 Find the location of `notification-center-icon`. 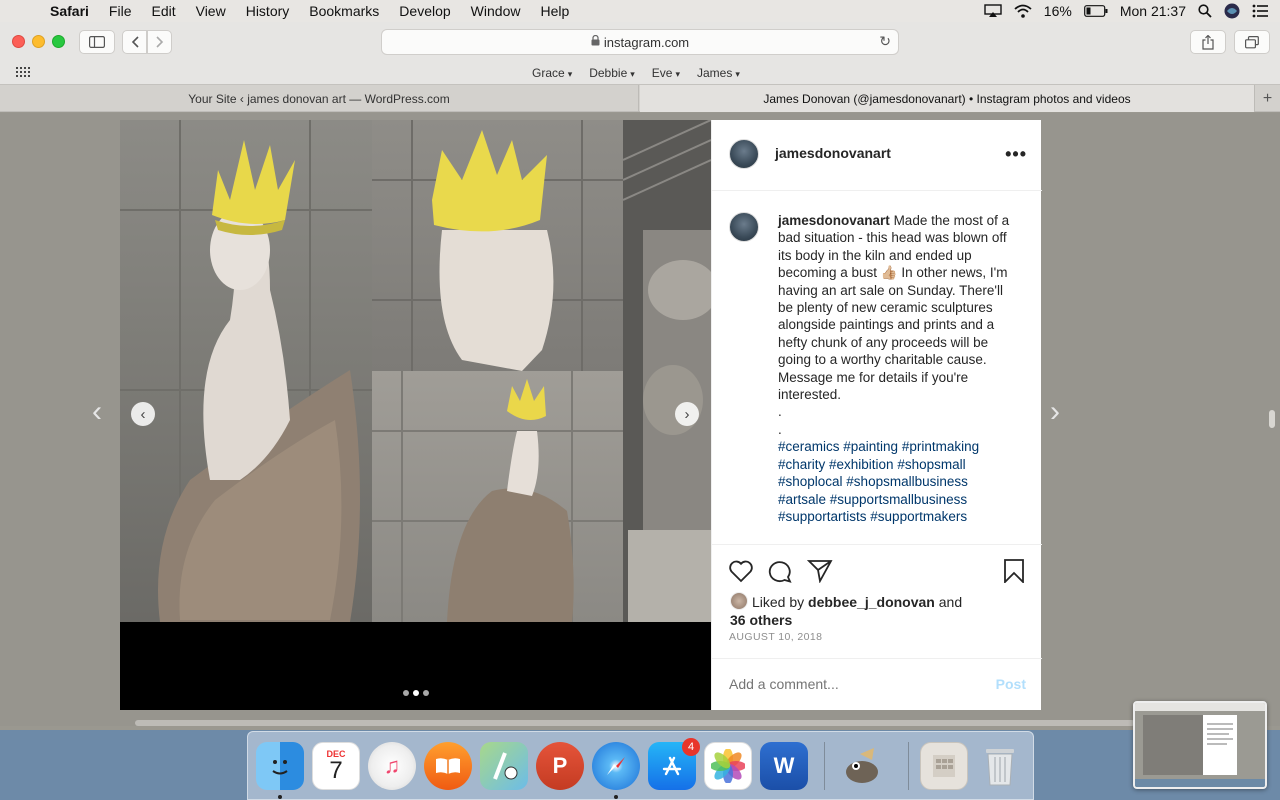

notification-center-icon is located at coordinates (1260, 11).